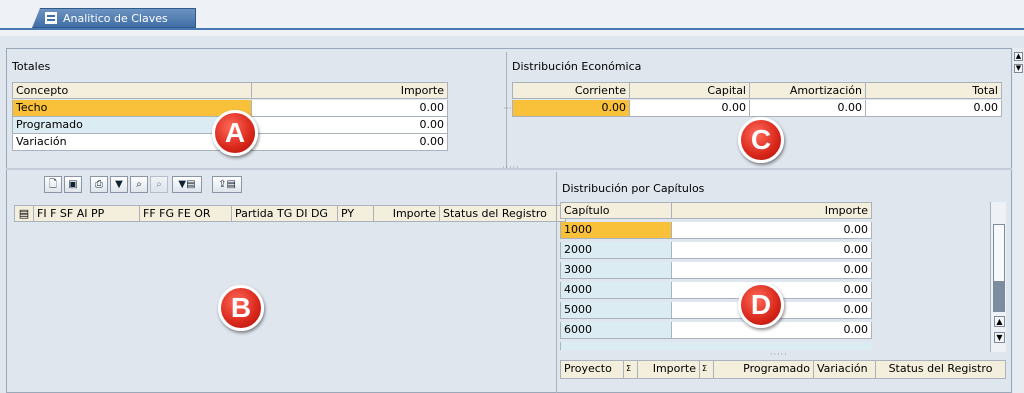 The width and height of the screenshot is (1024, 393). I want to click on proyecto-header-status: Status del Registro, so click(941, 369).